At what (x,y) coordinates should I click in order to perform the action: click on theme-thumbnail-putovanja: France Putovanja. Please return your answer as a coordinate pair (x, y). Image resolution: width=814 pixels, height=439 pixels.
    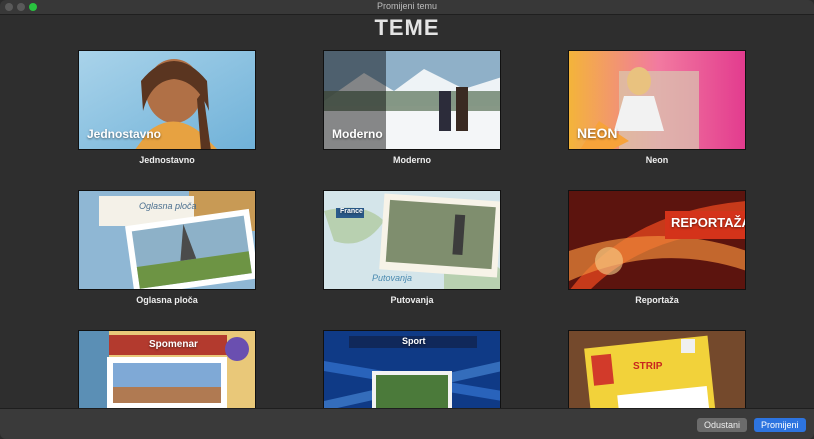
    Looking at the image, I should click on (412, 240).